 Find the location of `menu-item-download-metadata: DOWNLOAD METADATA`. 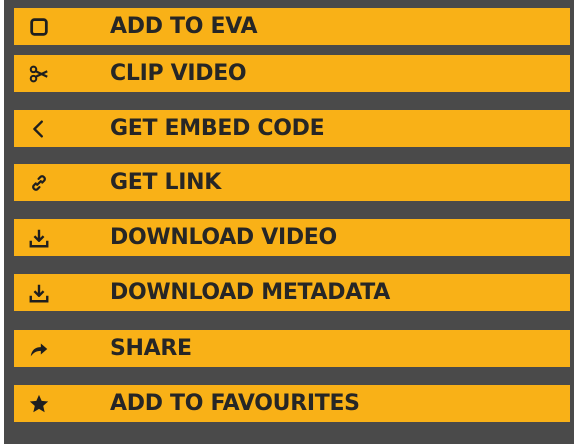

menu-item-download-metadata: DOWNLOAD METADATA is located at coordinates (292, 292).